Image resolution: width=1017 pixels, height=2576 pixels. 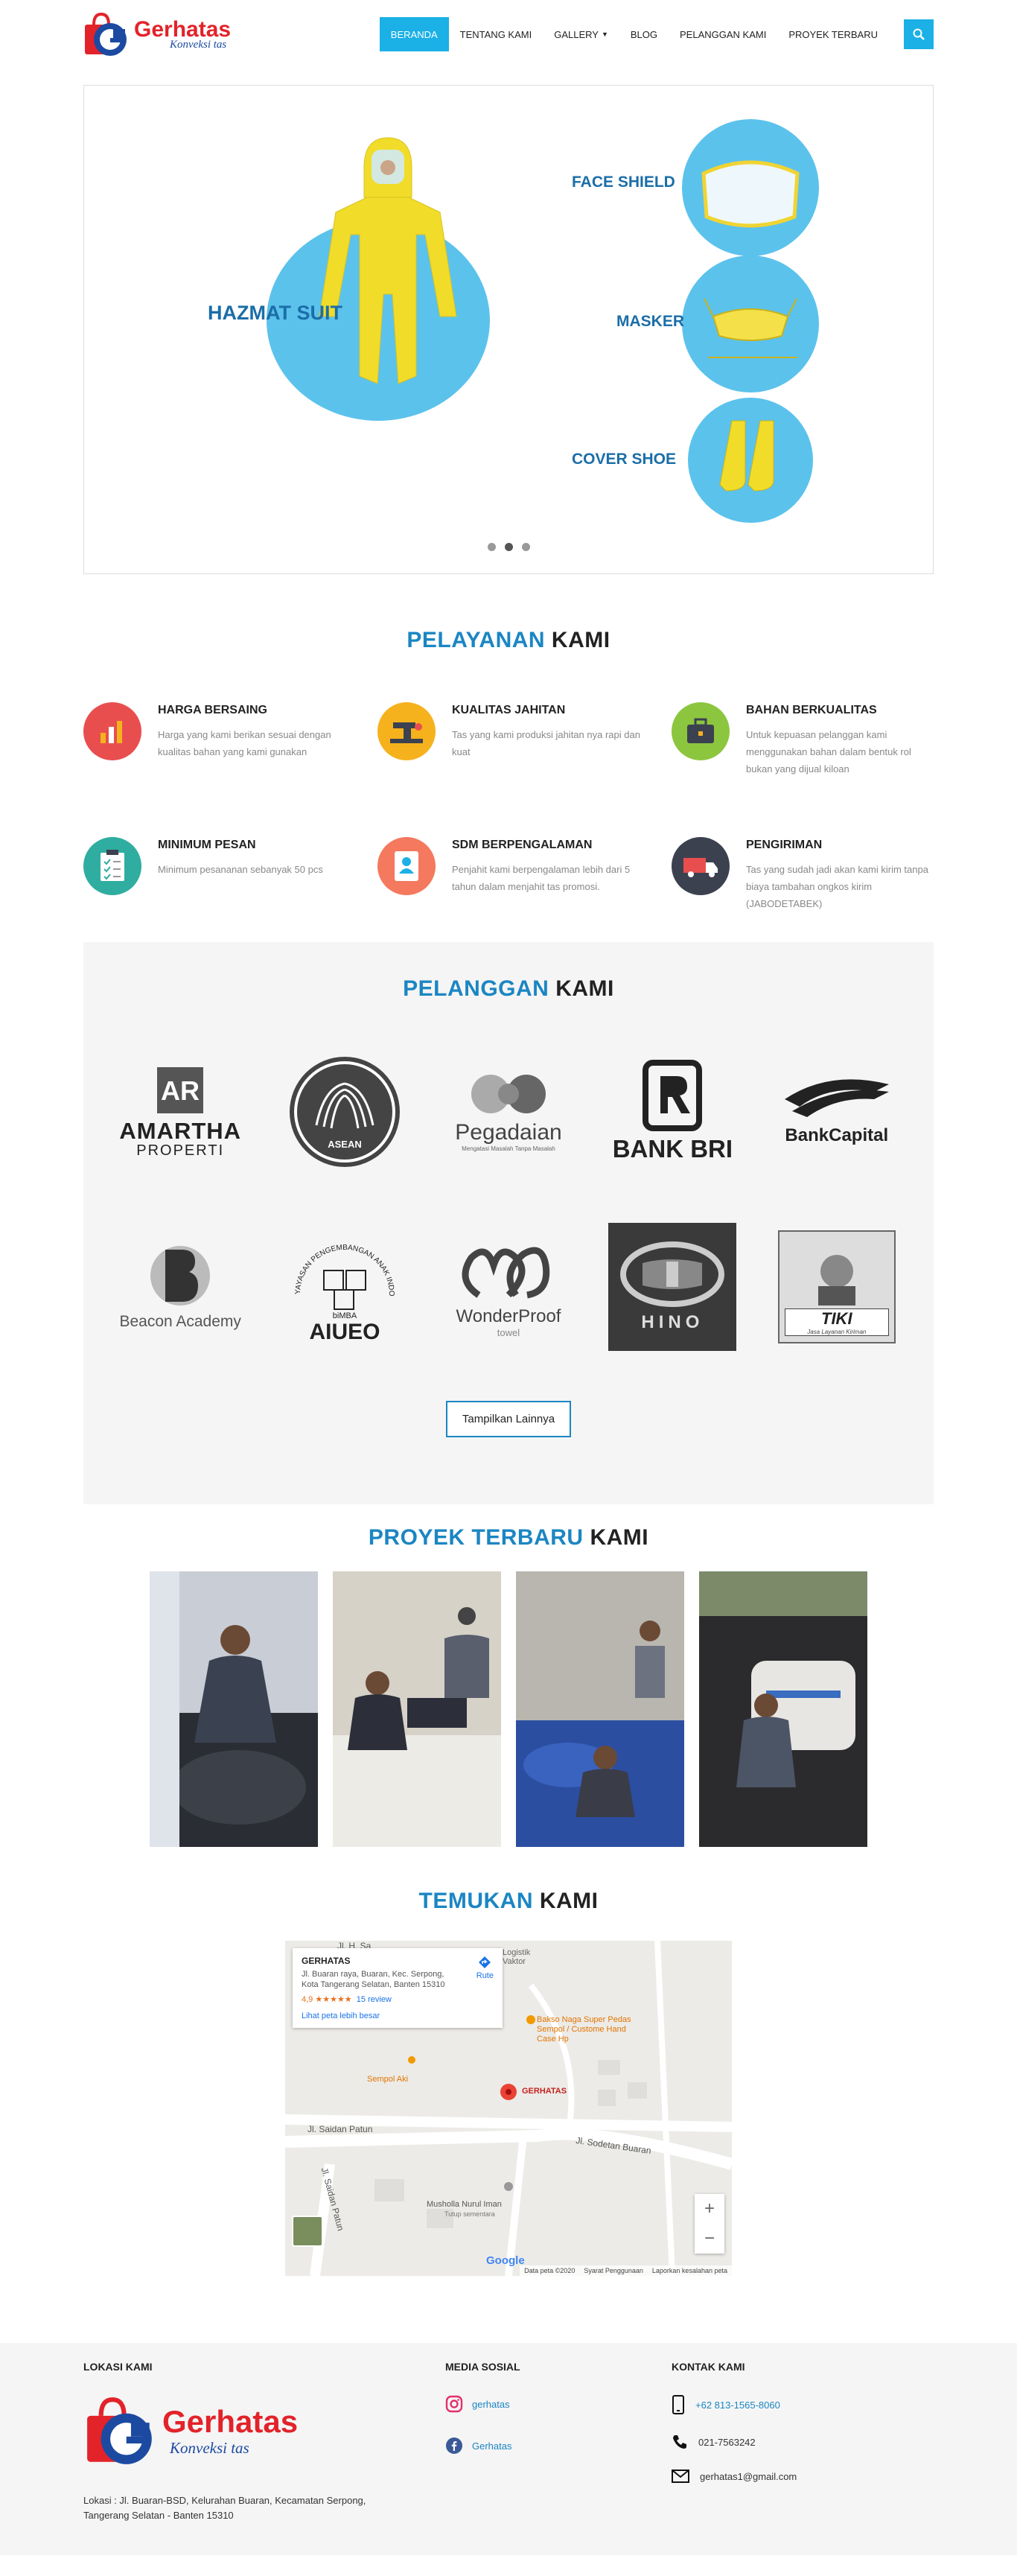 What do you see at coordinates (506, 1272) in the screenshot?
I see `wonderproof-mark-icon` at bounding box center [506, 1272].